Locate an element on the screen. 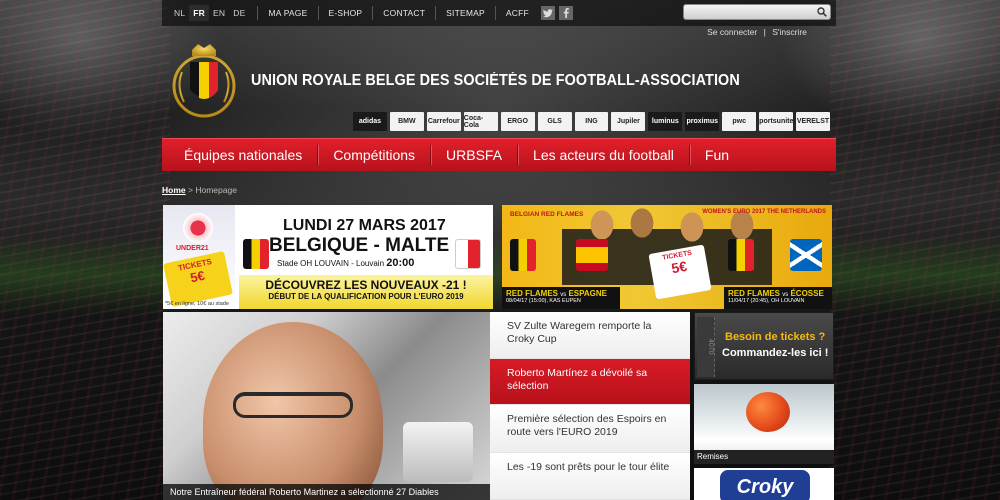 The height and width of the screenshot is (500, 1000). link-eshop: E-SHOP is located at coordinates (346, 13).